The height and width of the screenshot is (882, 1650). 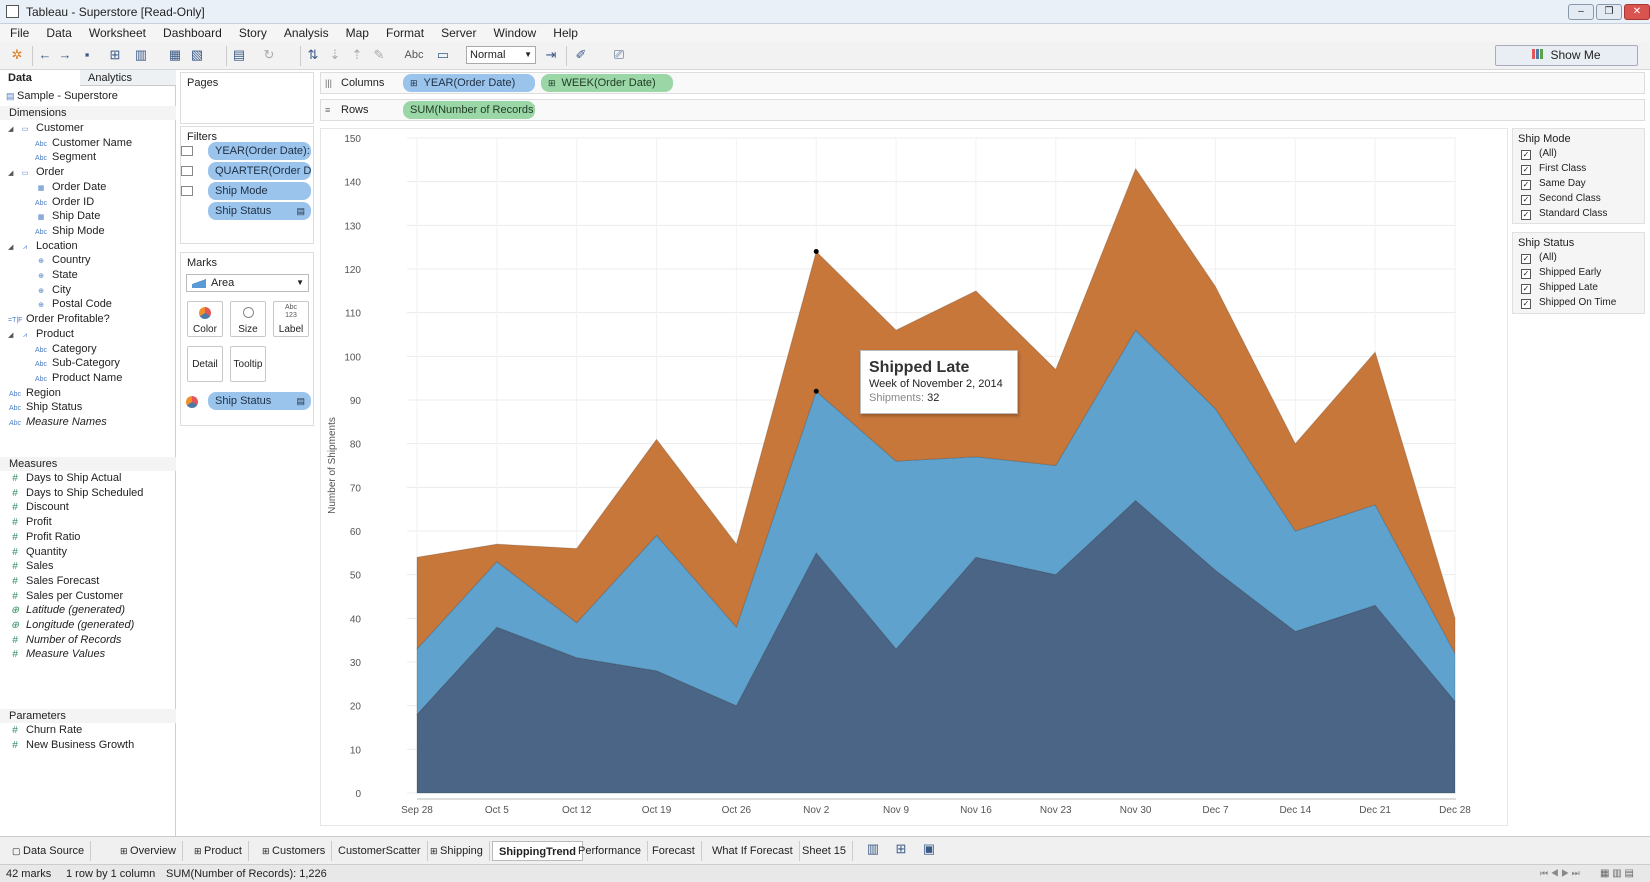 What do you see at coordinates (65, 349) in the screenshot?
I see `dimension-field: Abc Category` at bounding box center [65, 349].